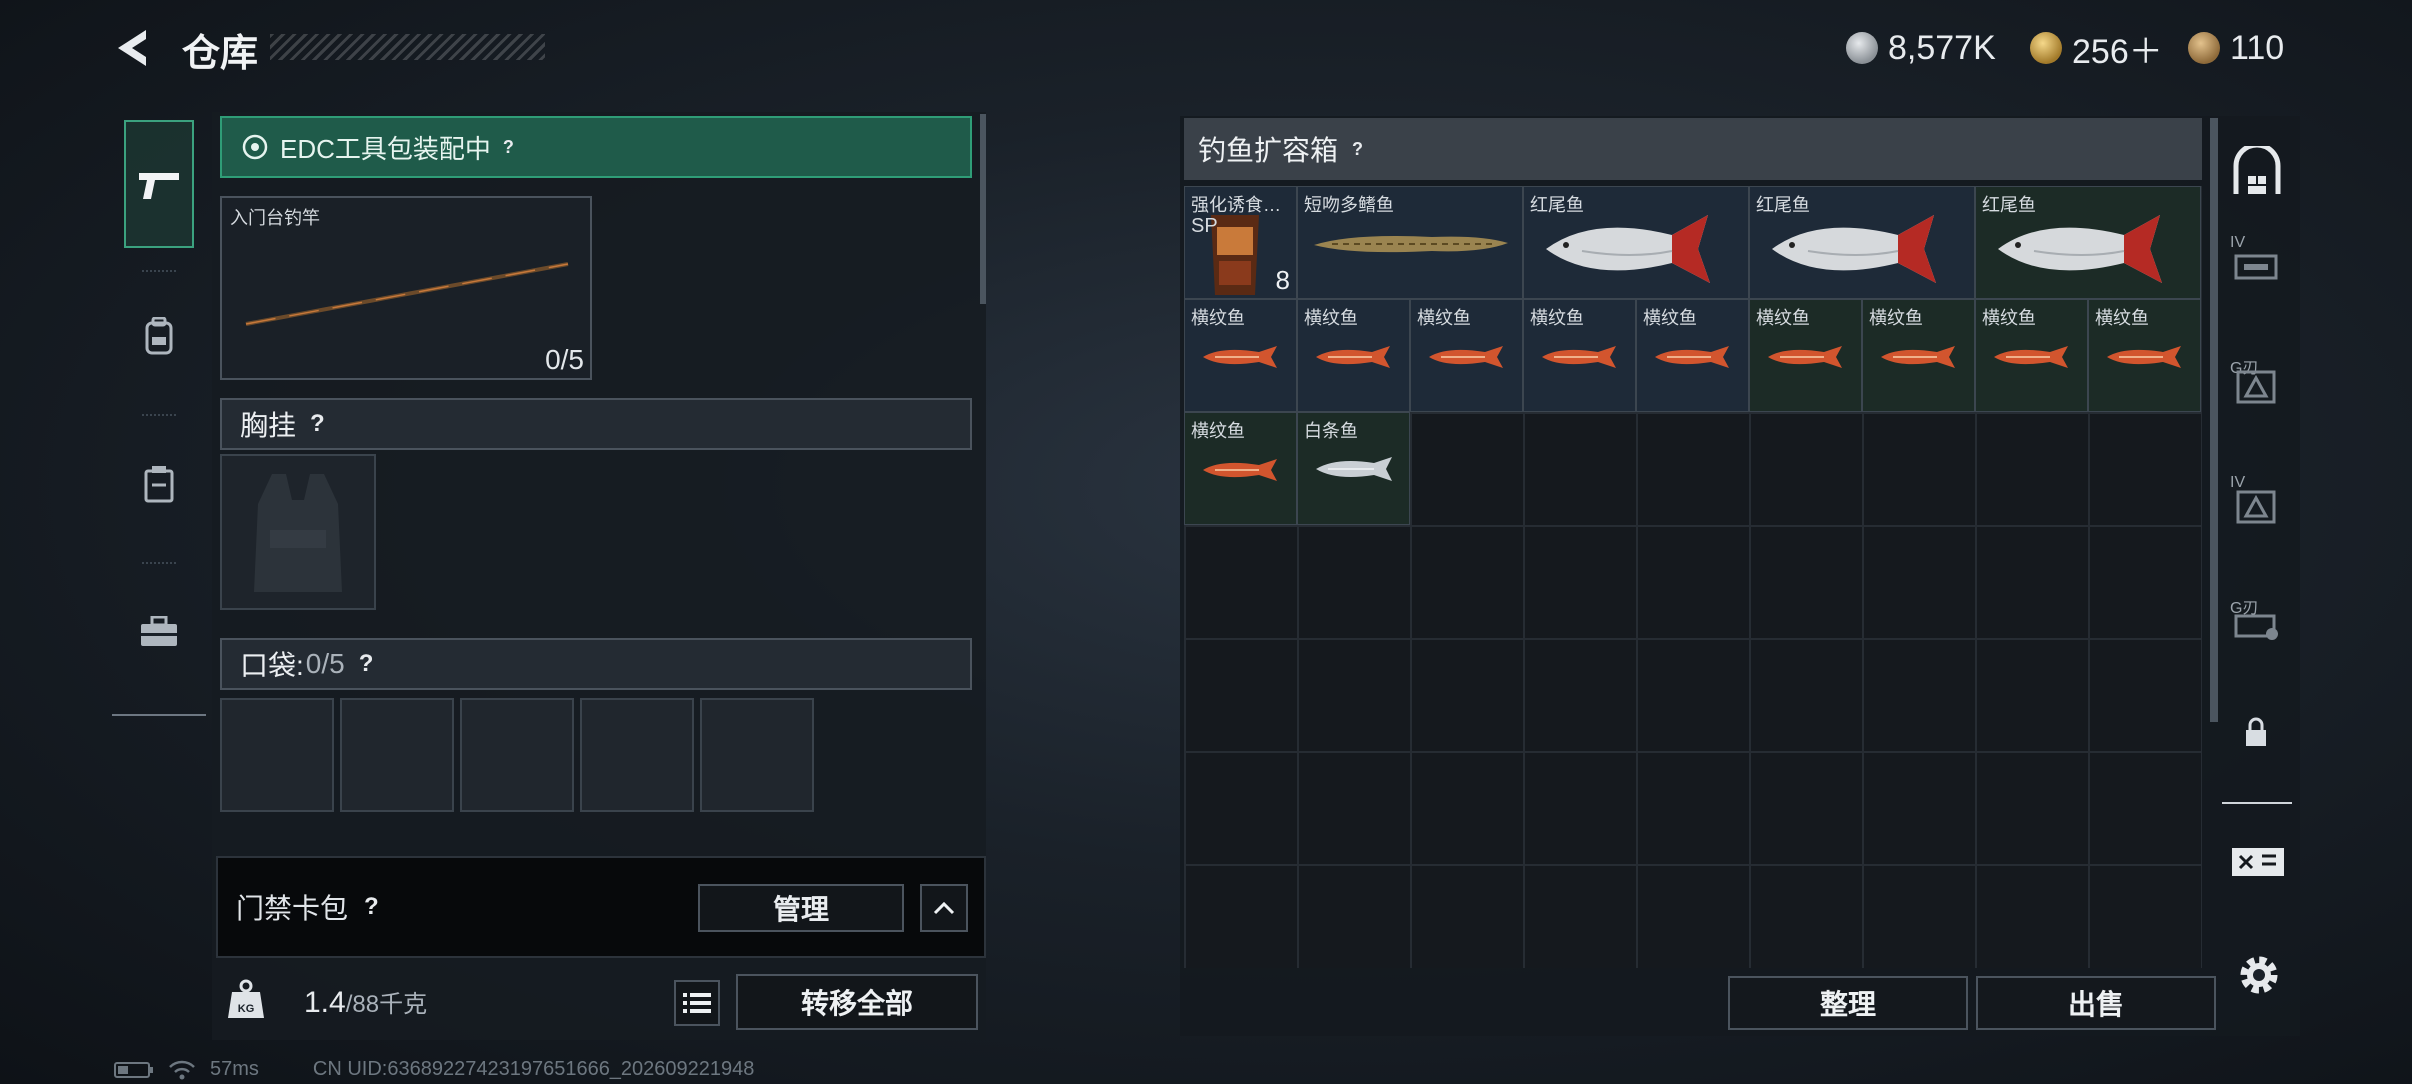 The image size is (2412, 1084). What do you see at coordinates (2257, 173) in the screenshot?
I see `warehouse-icon` at bounding box center [2257, 173].